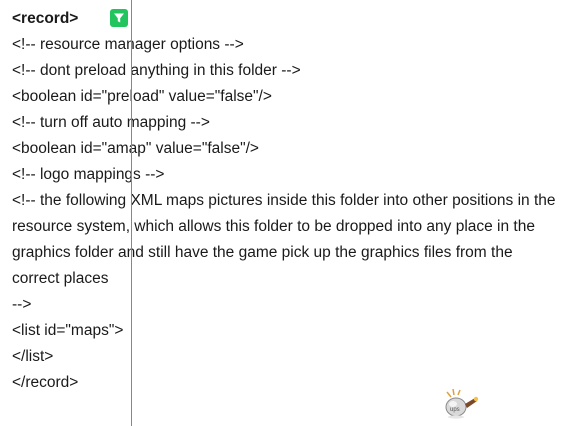 This screenshot has width=573, height=426. What do you see at coordinates (142, 96) in the screenshot?
I see `xml-boolean-preload: <boolean id="preload" value="false"/>` at bounding box center [142, 96].